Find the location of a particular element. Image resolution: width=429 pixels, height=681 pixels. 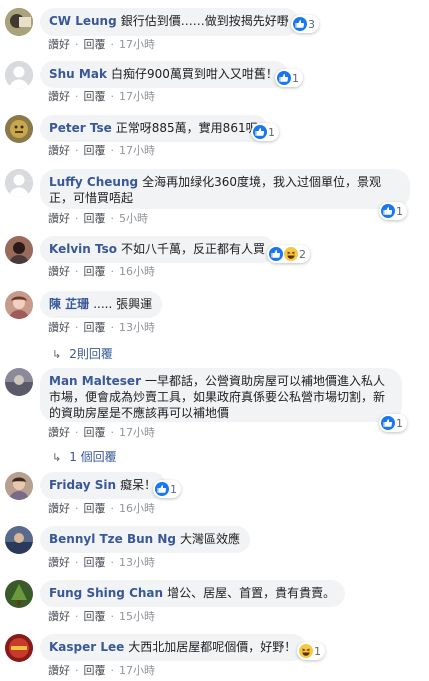

comment-text: 增公、居屋、首置，貴有貴賣。 is located at coordinates (251, 593).